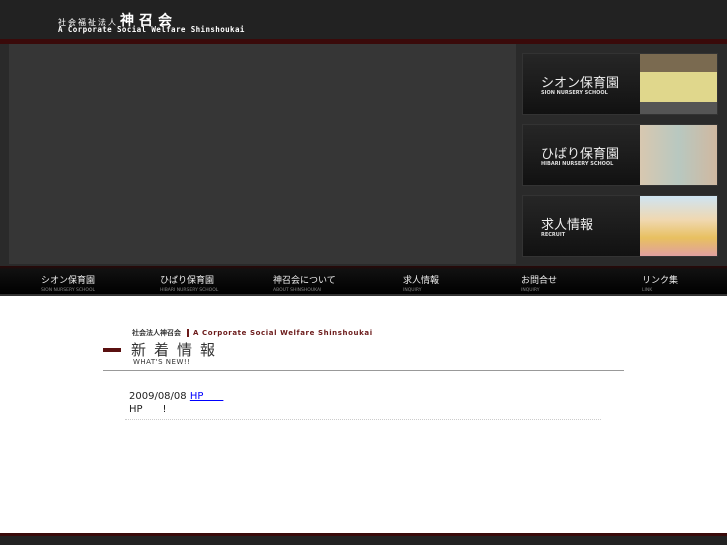 The image size is (727, 545). I want to click on banner-subtitle: RECRUIT, so click(553, 235).